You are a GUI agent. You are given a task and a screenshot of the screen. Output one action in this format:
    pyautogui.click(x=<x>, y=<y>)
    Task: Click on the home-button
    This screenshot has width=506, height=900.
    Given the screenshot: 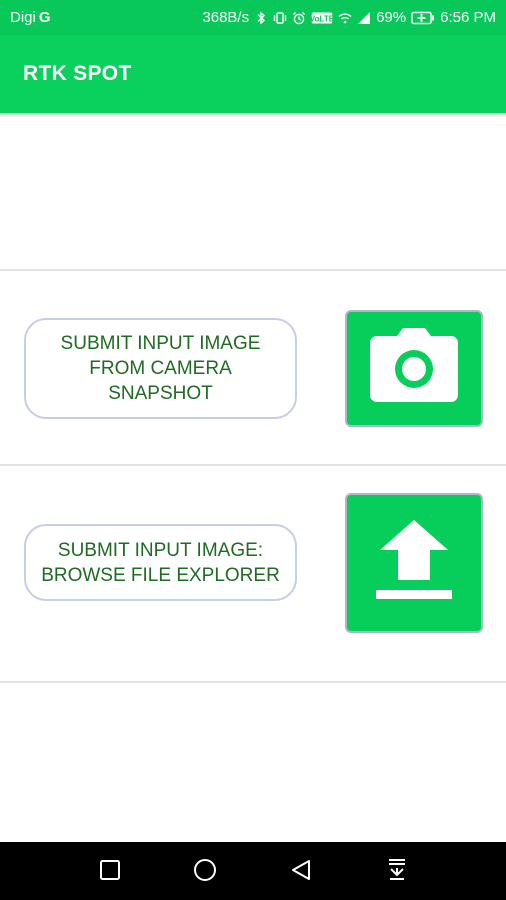 What is the action you would take?
    pyautogui.click(x=205, y=872)
    